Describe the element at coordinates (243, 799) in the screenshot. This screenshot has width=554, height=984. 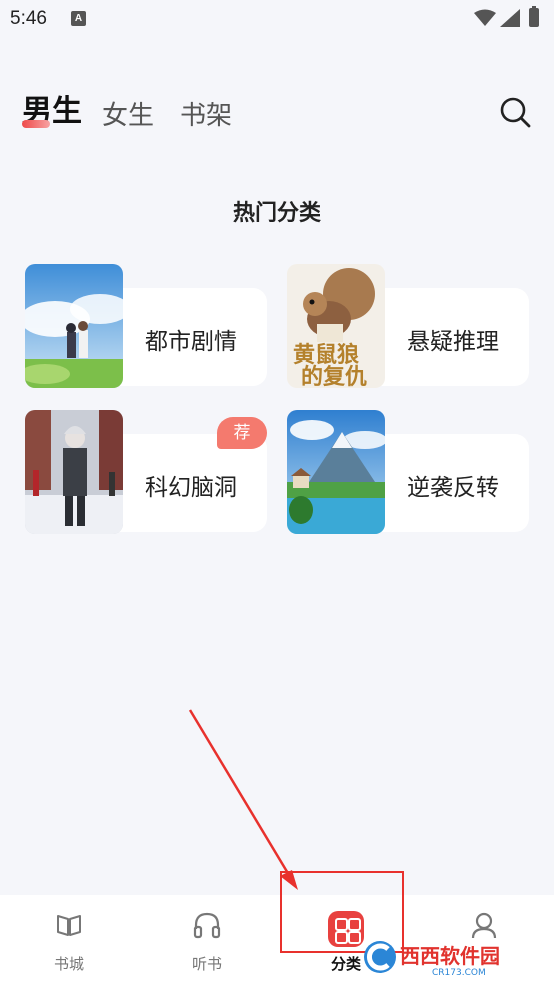
I see `annotation-arrow` at that location.